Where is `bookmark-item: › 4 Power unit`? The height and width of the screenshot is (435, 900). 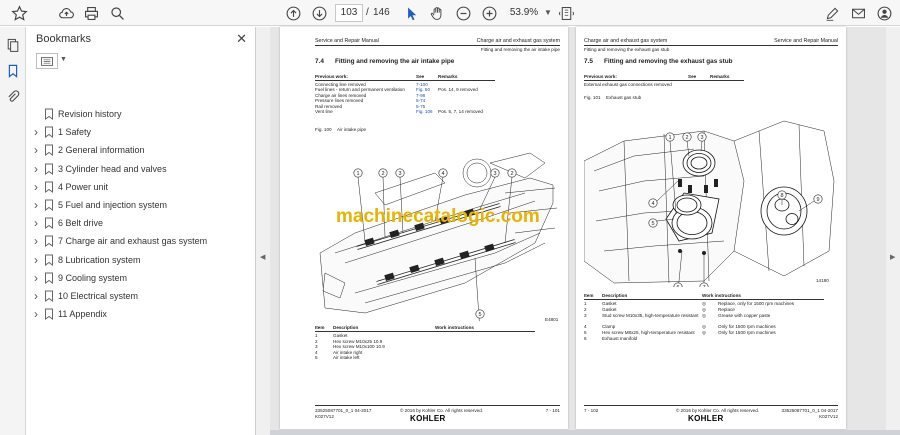 bookmark-item: › 4 Power unit is located at coordinates (141, 187).